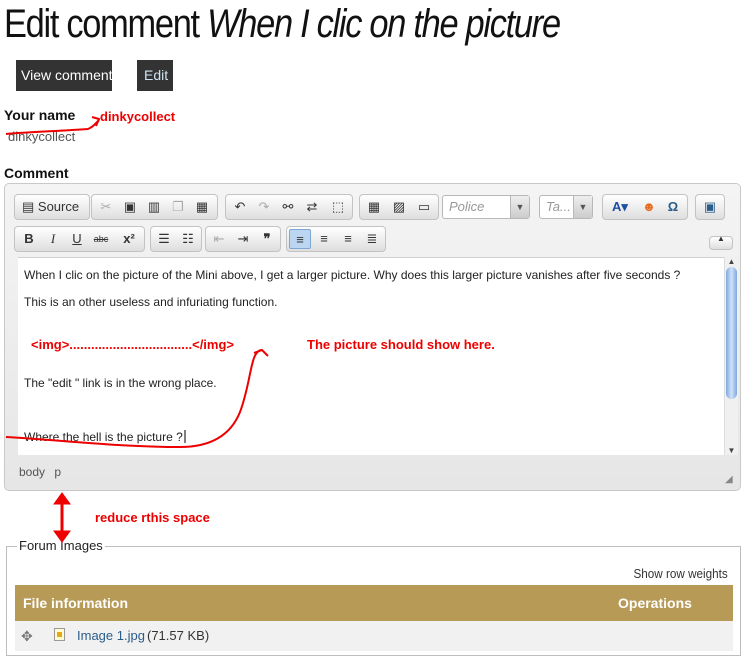 The width and height of the screenshot is (750, 656). Describe the element at coordinates (219, 239) in the screenshot. I see `outdent-icon: ⇤` at that location.